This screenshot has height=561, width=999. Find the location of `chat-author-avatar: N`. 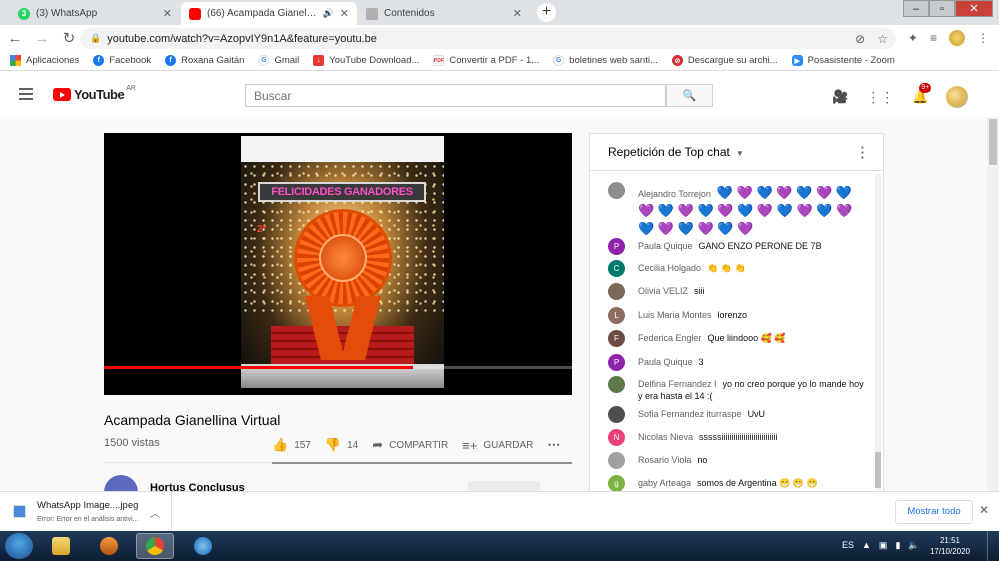

chat-author-avatar: N is located at coordinates (616, 437).